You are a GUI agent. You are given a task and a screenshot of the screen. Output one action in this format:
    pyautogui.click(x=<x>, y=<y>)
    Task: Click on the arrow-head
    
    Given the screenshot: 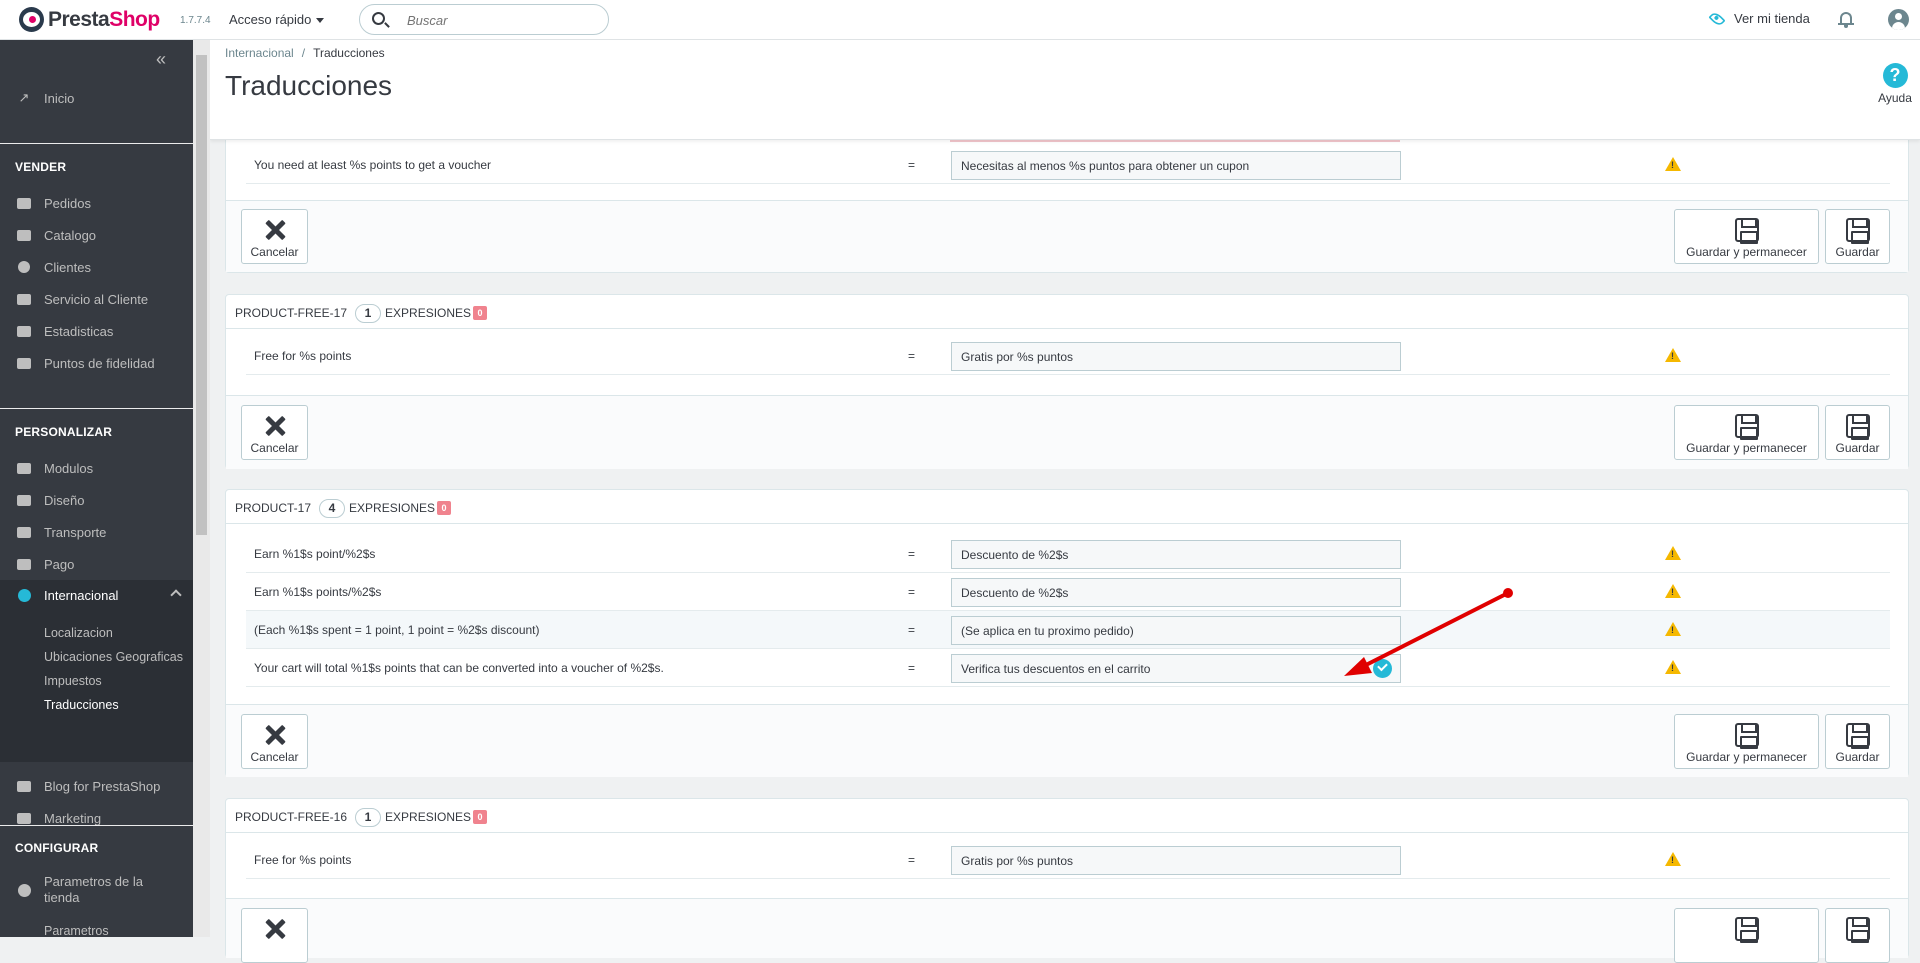 What is the action you would take?
    pyautogui.click(x=1358, y=666)
    